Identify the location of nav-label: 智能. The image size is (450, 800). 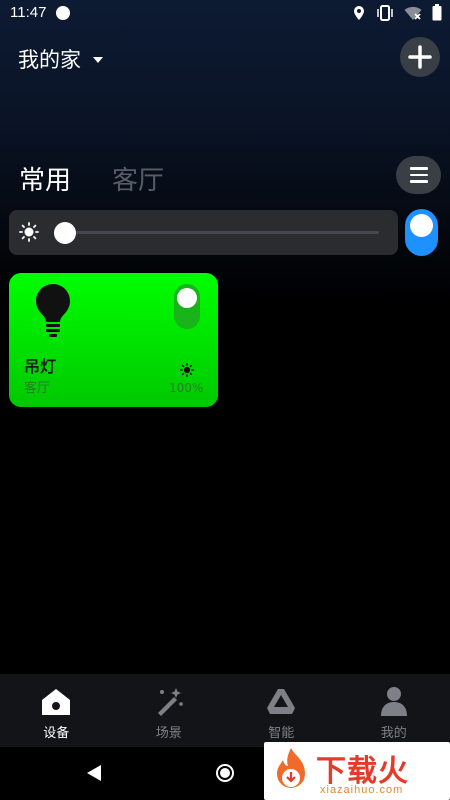
(281, 733).